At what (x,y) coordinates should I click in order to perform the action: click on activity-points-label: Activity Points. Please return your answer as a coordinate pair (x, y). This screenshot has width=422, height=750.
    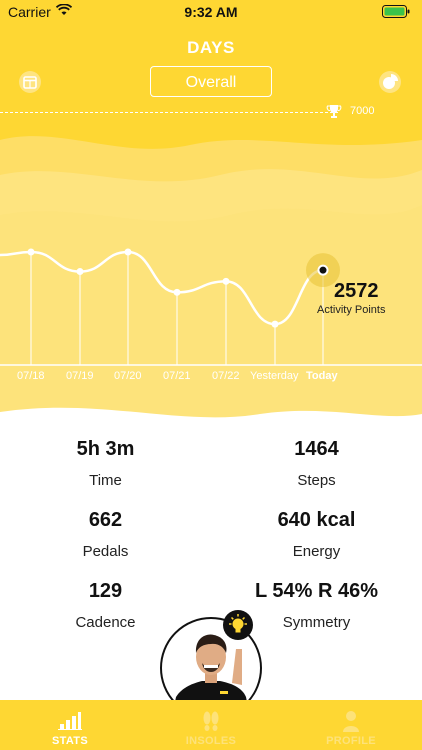
    Looking at the image, I should click on (351, 310).